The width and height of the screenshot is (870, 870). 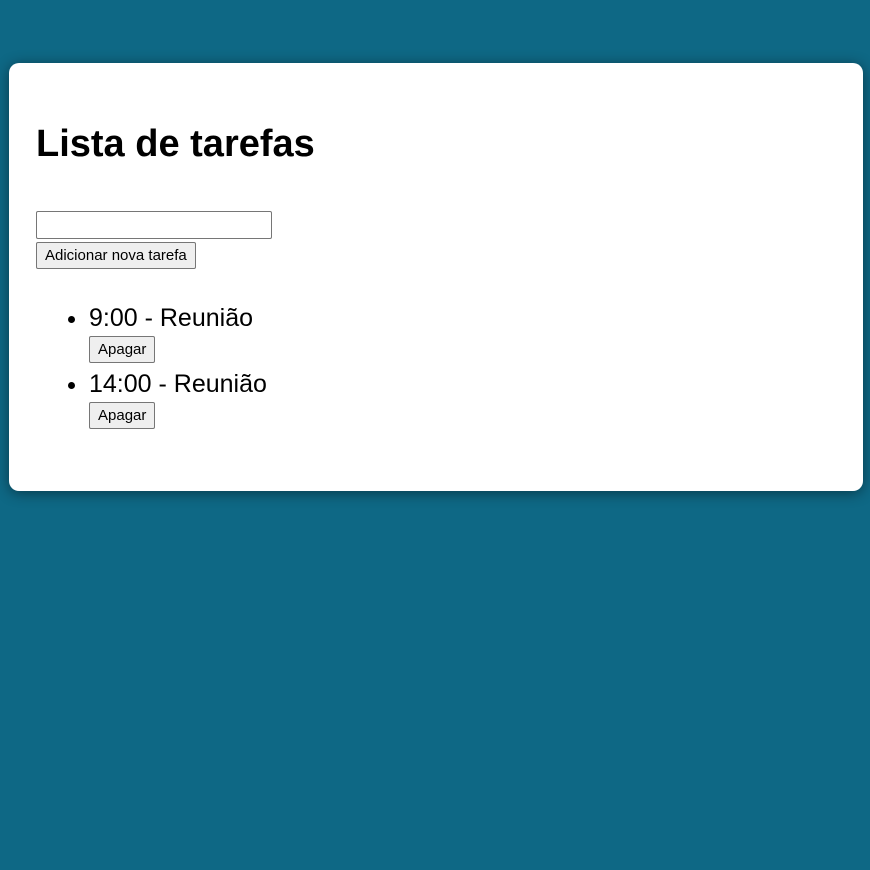 What do you see at coordinates (171, 318) in the screenshot?
I see `task-text: 9:00 - Reunião` at bounding box center [171, 318].